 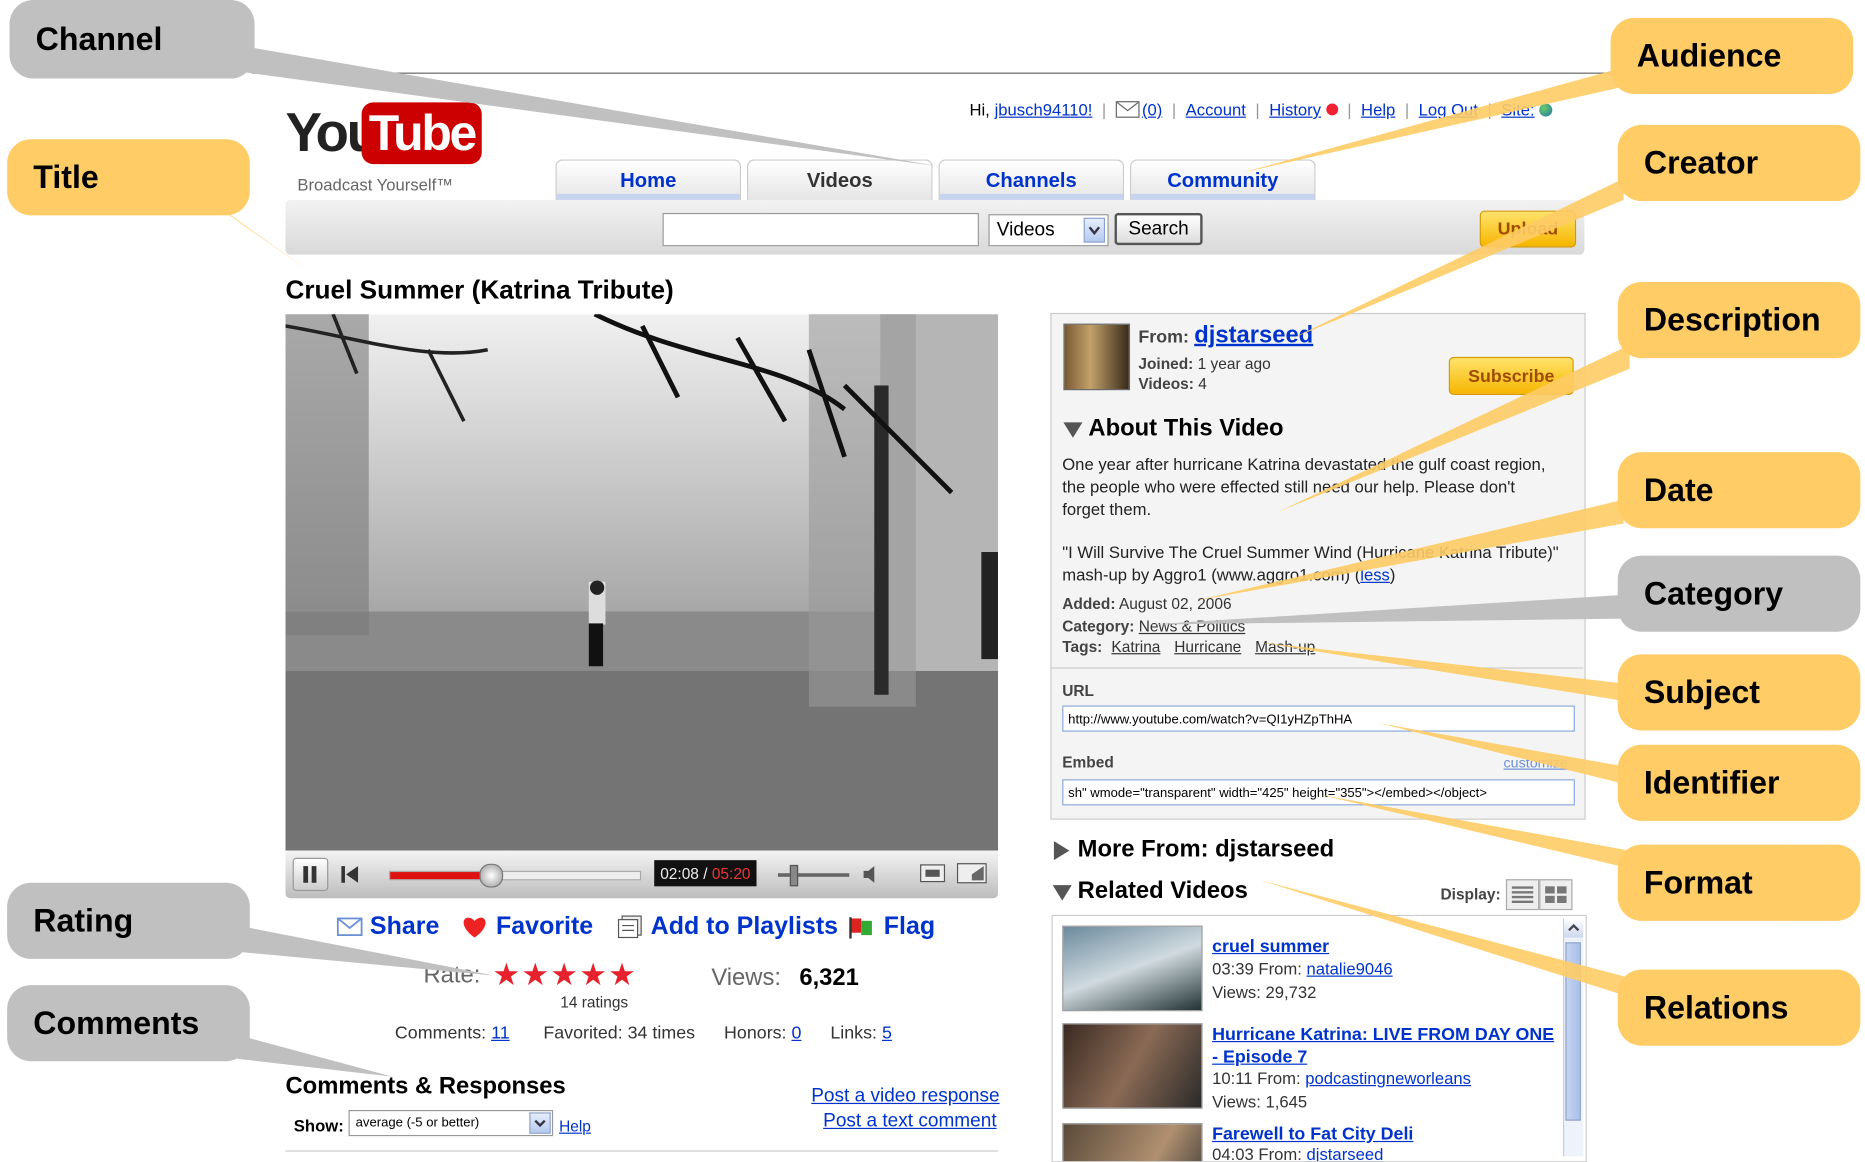 What do you see at coordinates (128, 177) in the screenshot?
I see `callout-title: Title` at bounding box center [128, 177].